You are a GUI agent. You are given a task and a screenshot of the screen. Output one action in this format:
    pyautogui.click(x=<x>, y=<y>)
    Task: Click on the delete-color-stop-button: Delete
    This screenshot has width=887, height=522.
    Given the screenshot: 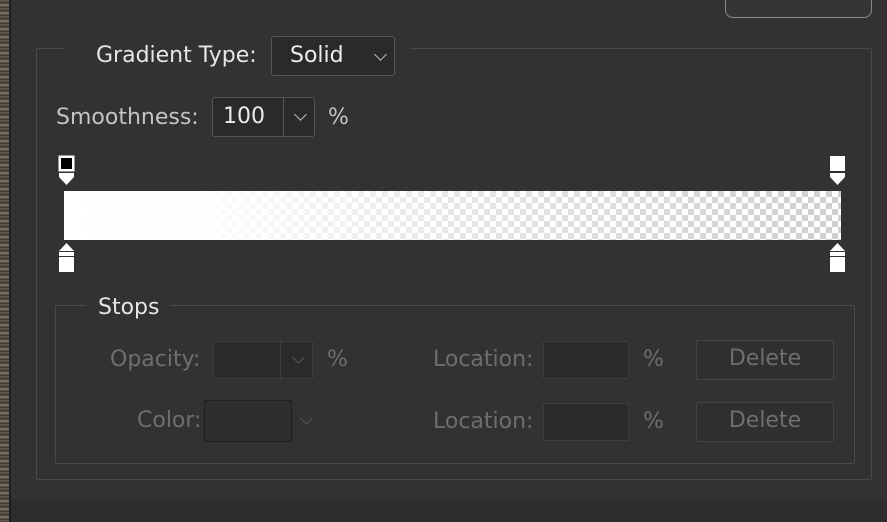 What is the action you would take?
    pyautogui.click(x=765, y=422)
    